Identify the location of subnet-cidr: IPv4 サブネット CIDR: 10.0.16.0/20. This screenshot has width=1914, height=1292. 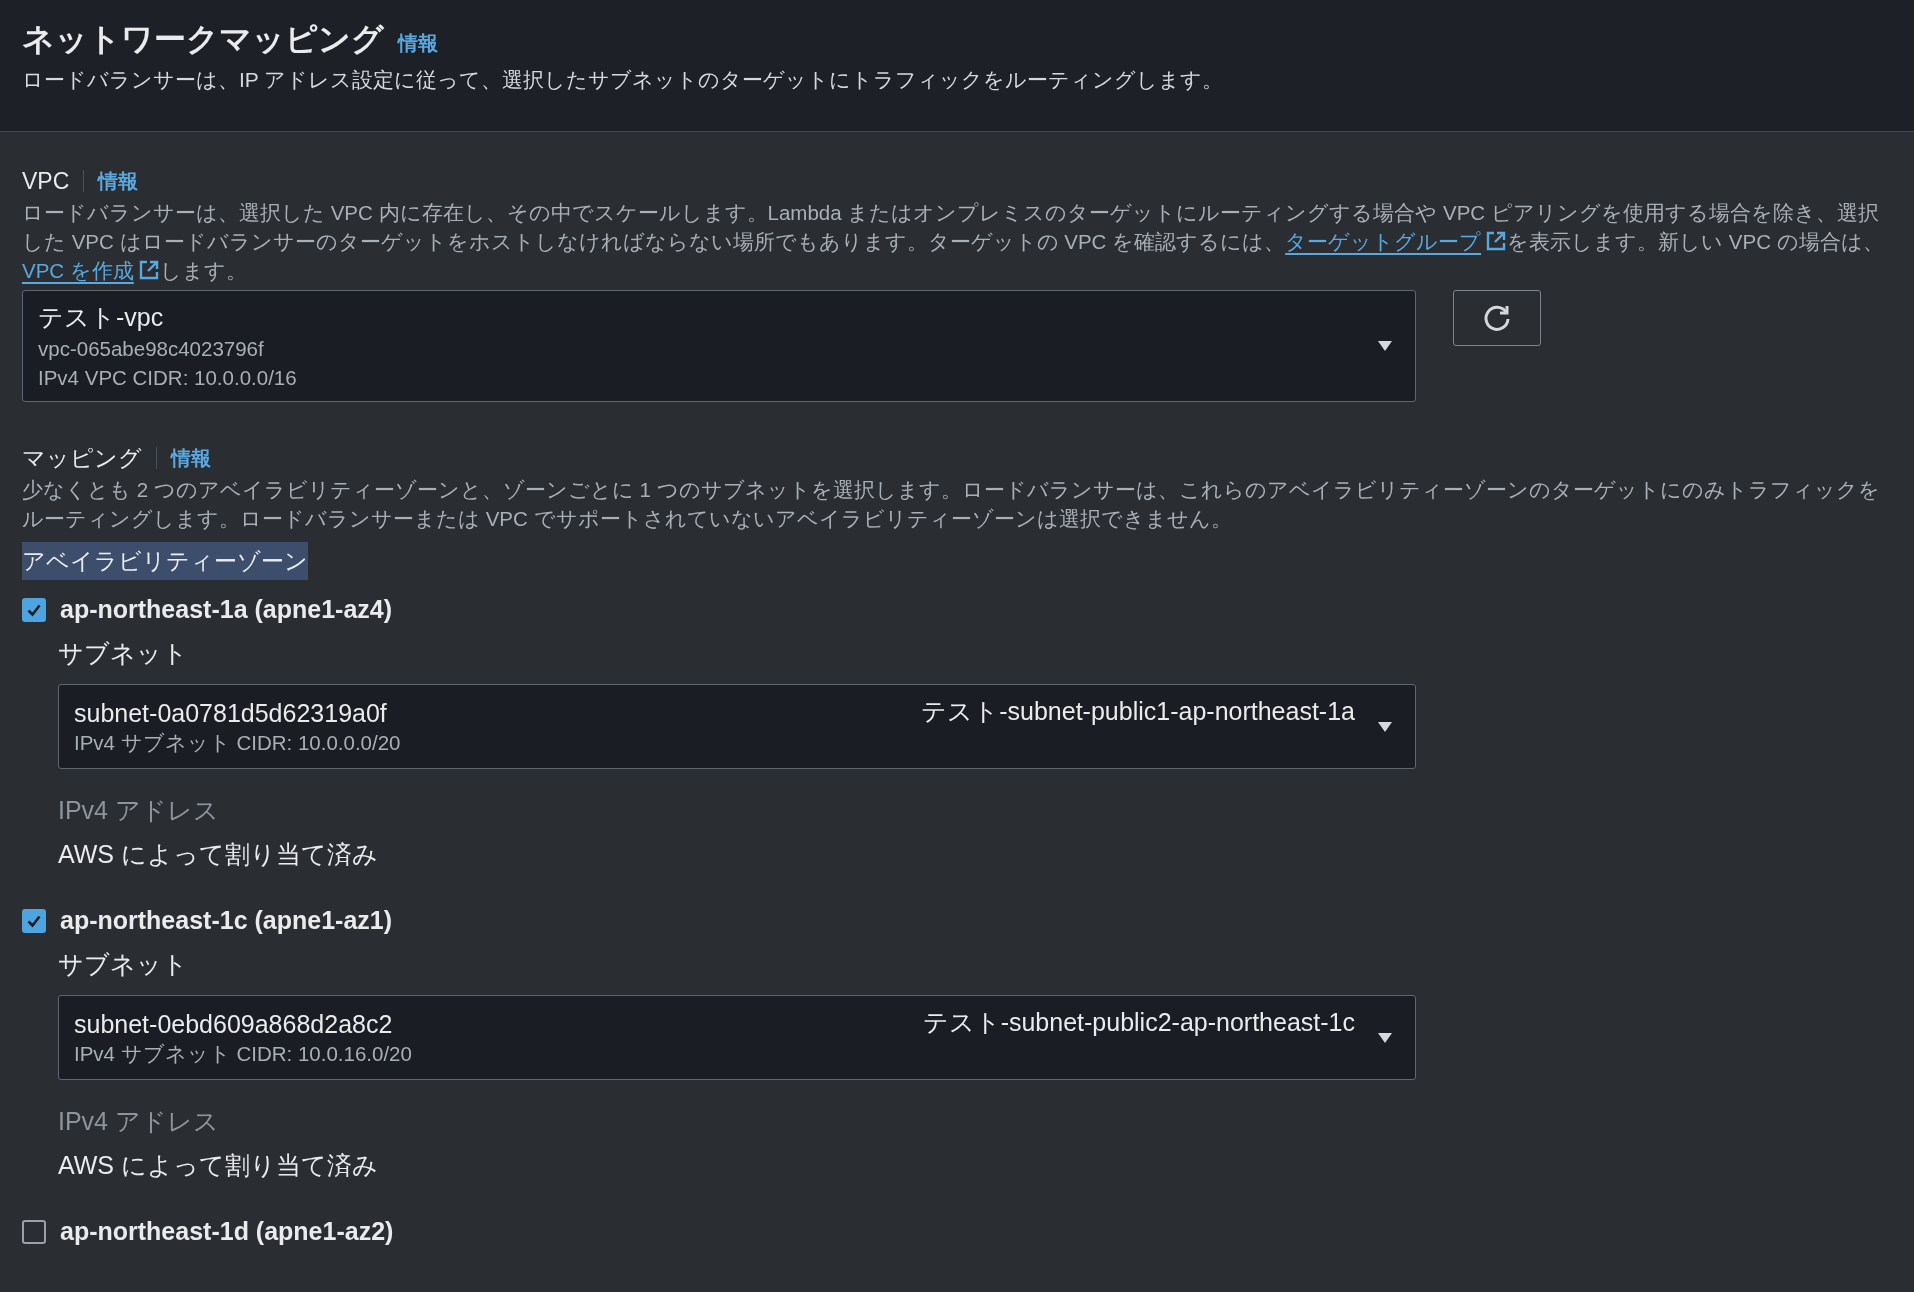
(243, 1054).